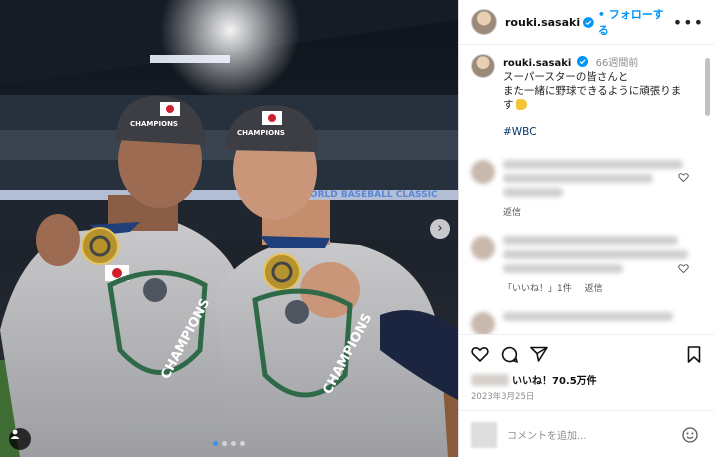 This screenshot has height=458, width=714. Describe the element at coordinates (707, 87) in the screenshot. I see `scrollbar-thumb` at that location.